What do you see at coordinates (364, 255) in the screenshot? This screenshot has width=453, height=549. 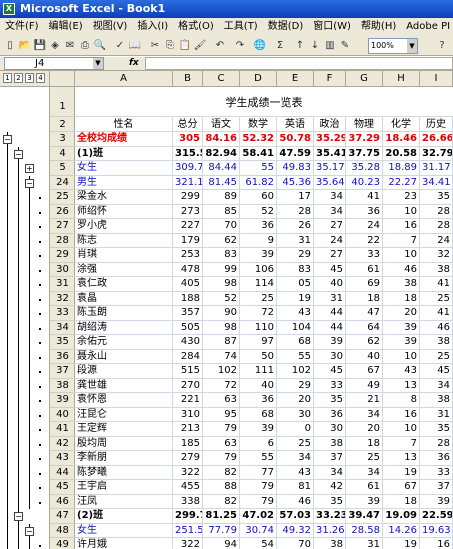 I see `cell-G29: 33` at bounding box center [364, 255].